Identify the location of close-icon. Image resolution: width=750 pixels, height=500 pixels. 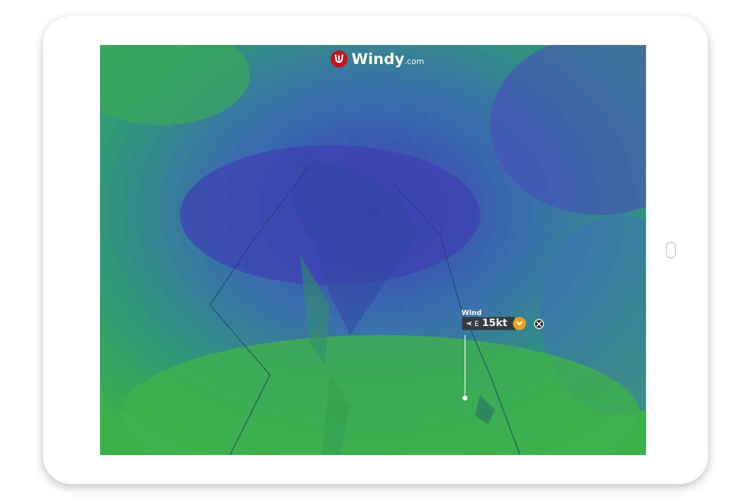
(539, 323).